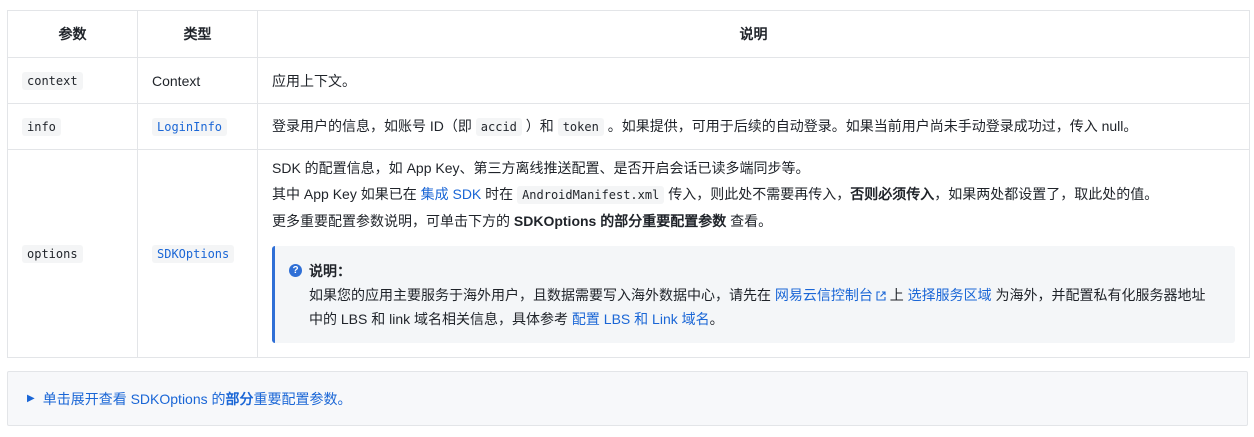 The height and width of the screenshot is (437, 1254). I want to click on desc-bold: 否则必须传入, so click(892, 193).